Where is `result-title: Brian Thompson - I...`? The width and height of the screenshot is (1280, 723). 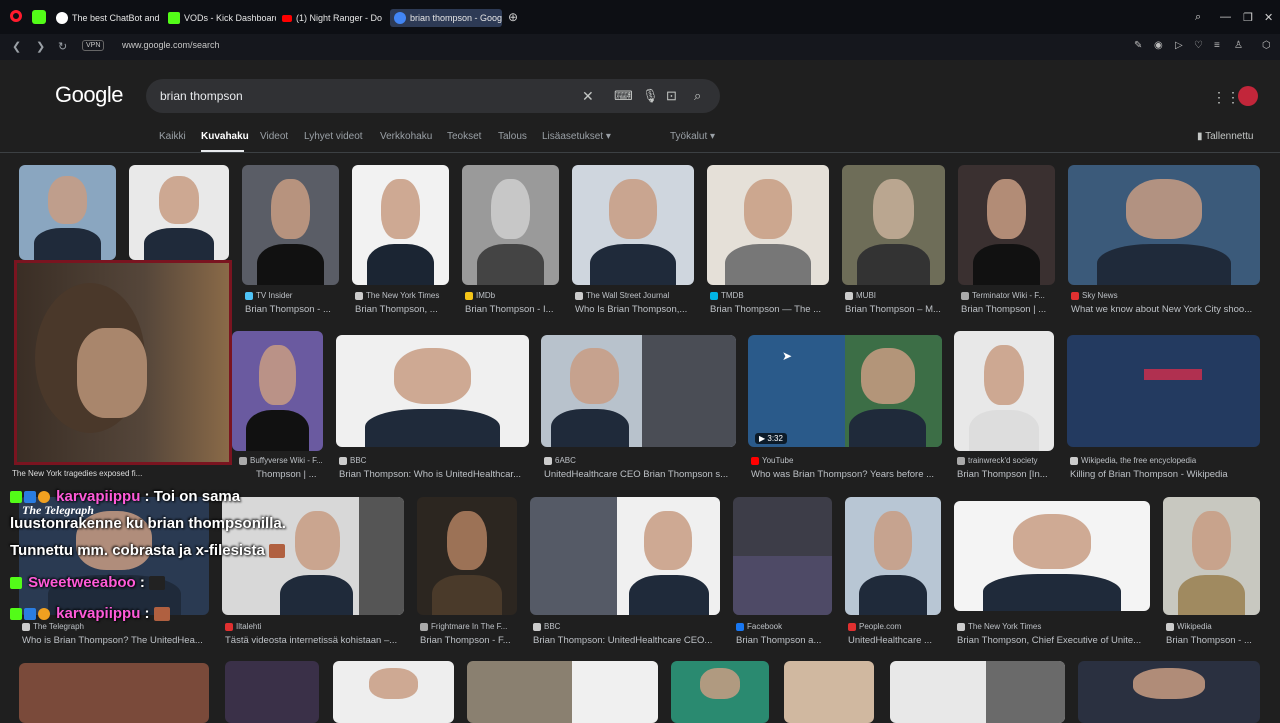
result-title: Brian Thompson - I... is located at coordinates (512, 309).